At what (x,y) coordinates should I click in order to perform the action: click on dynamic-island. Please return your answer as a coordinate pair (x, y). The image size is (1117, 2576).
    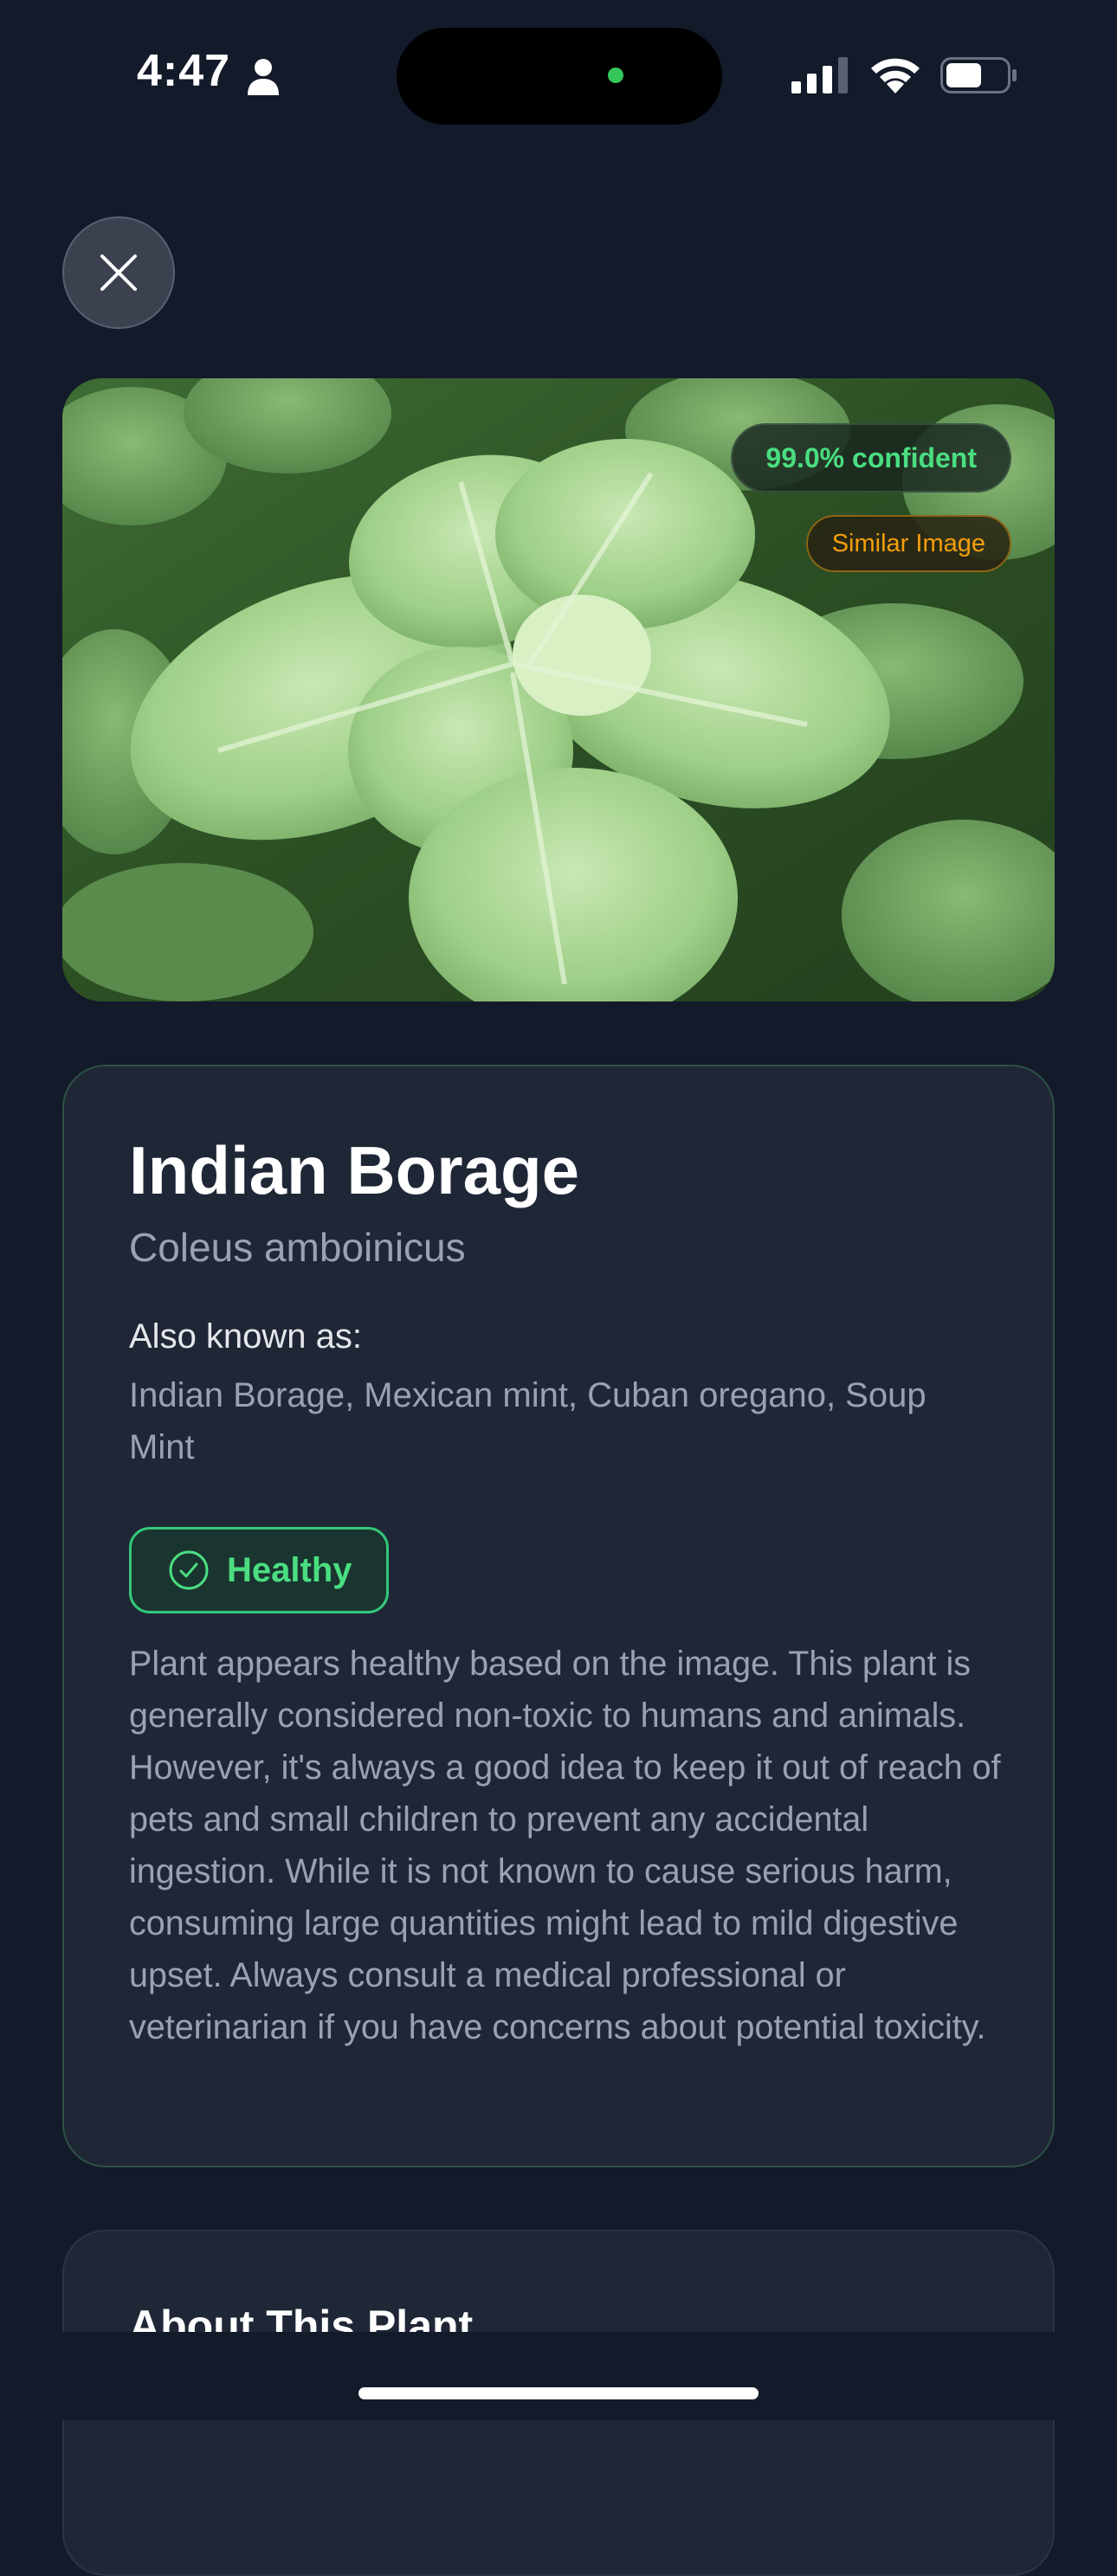
    Looking at the image, I should click on (559, 76).